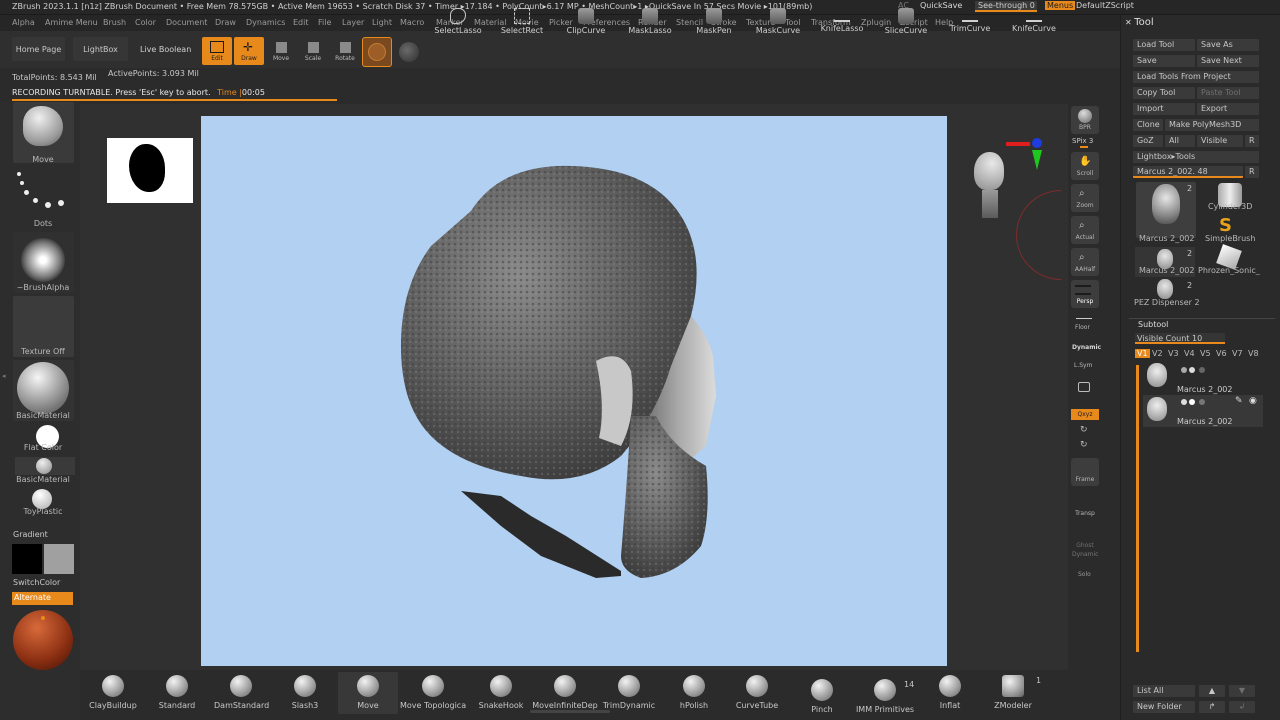 This screenshot has width=1280, height=720. What do you see at coordinates (165, 49) in the screenshot?
I see `live-boolean-button: Live Boolean` at bounding box center [165, 49].